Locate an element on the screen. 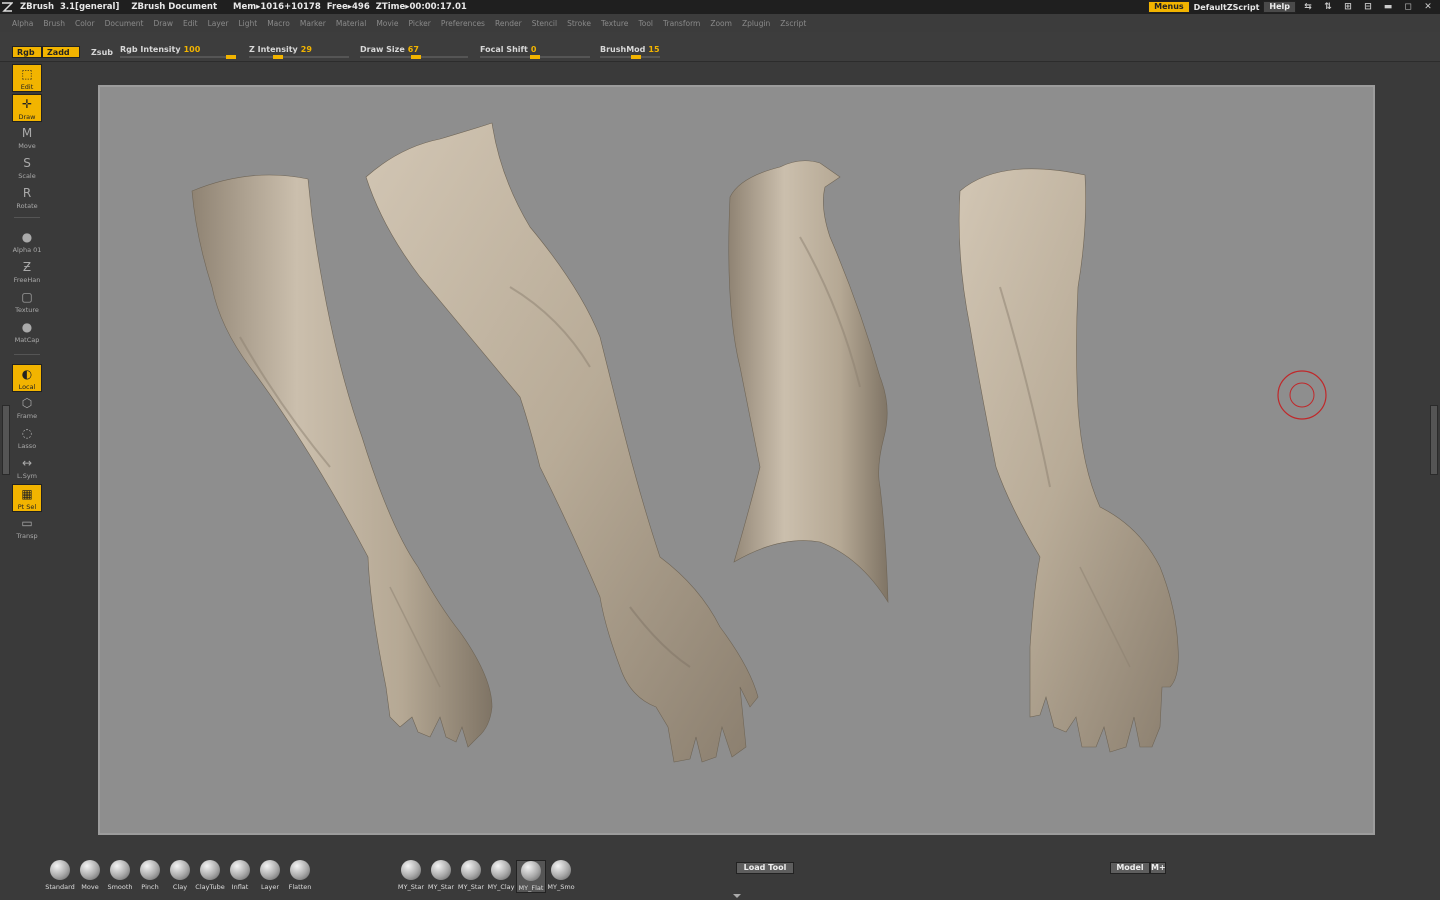 The height and width of the screenshot is (900, 1440). brush-inflat: Inflat is located at coordinates (240, 875).